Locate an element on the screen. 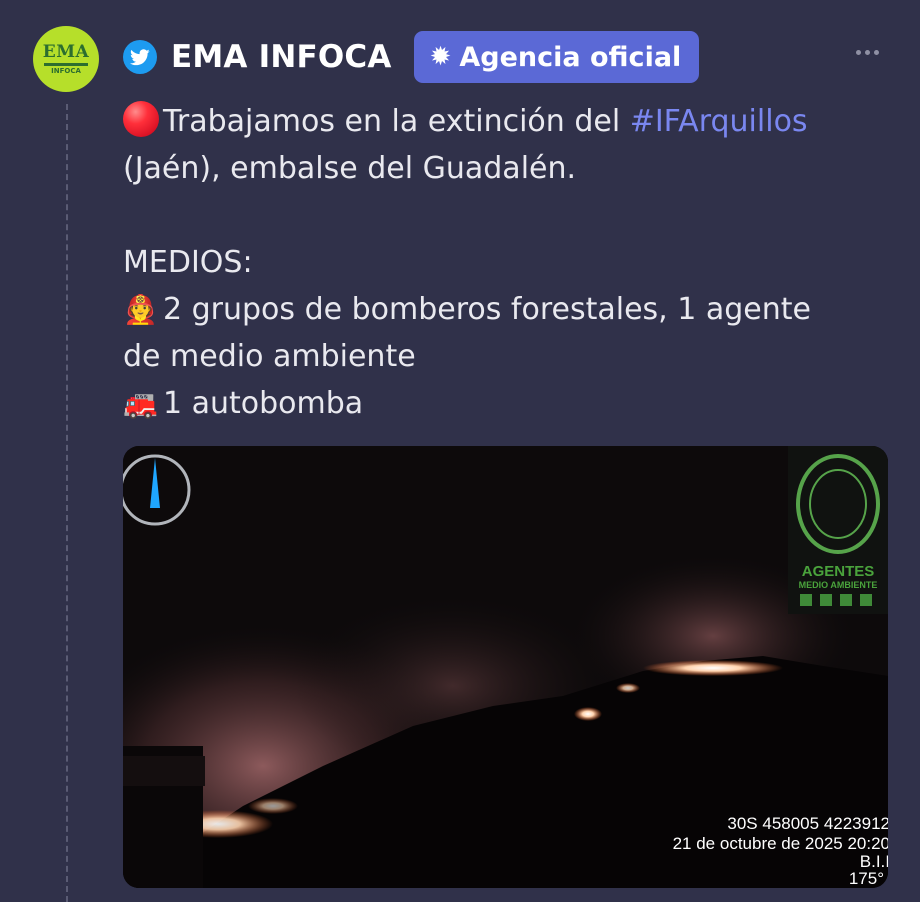 The height and width of the screenshot is (902, 920). more-horizontal-icon is located at coordinates (867, 52).